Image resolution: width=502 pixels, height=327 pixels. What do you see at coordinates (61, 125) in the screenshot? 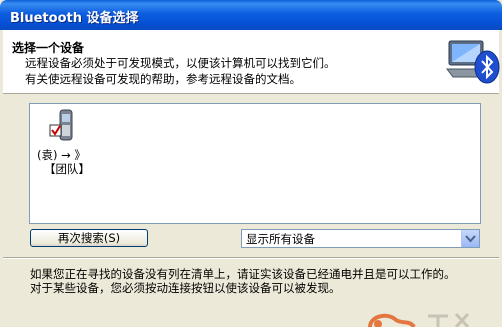
I see `mobile-phone-icon` at bounding box center [61, 125].